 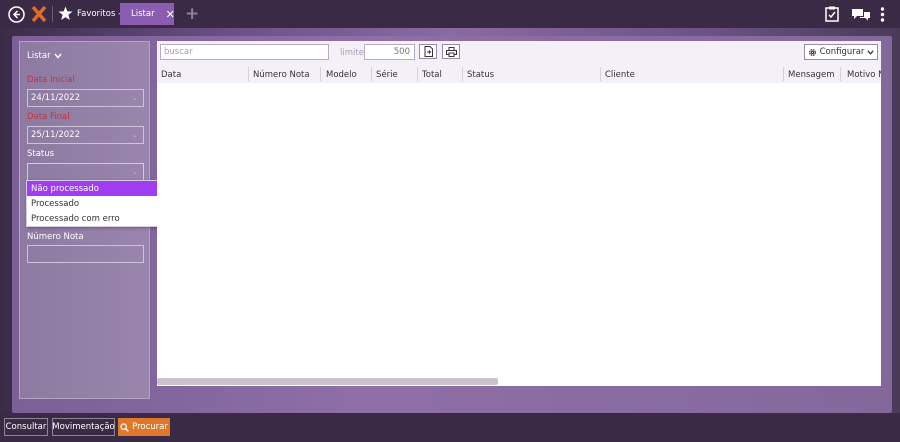 What do you see at coordinates (97, 188) in the screenshot?
I see `status-option-nao-processado: Não processado` at bounding box center [97, 188].